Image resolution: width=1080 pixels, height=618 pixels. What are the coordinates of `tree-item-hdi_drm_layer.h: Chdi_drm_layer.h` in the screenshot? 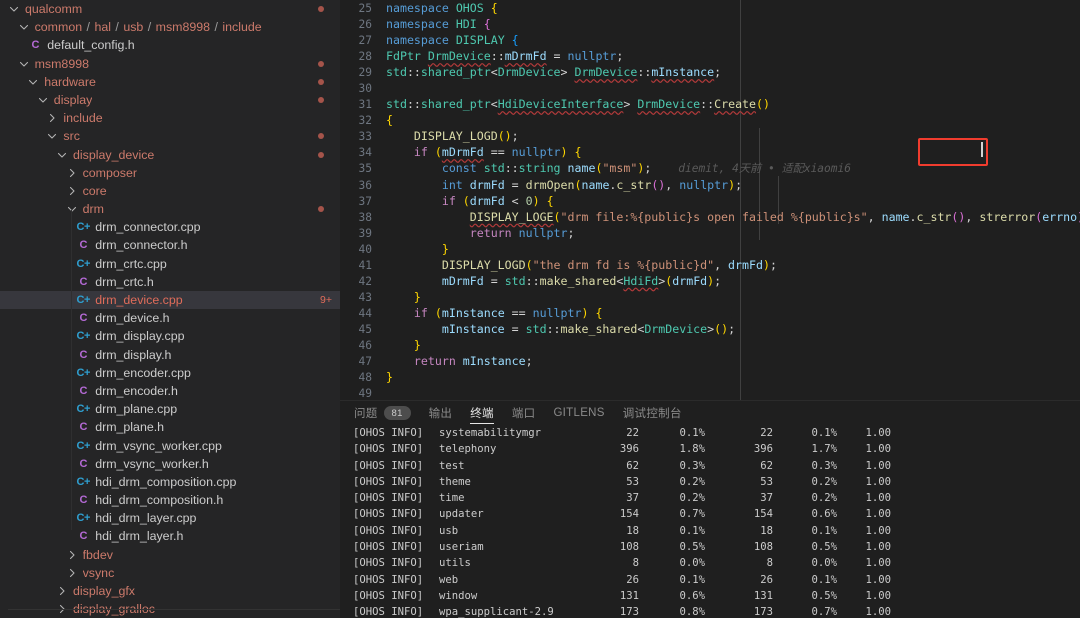 It's located at (170, 536).